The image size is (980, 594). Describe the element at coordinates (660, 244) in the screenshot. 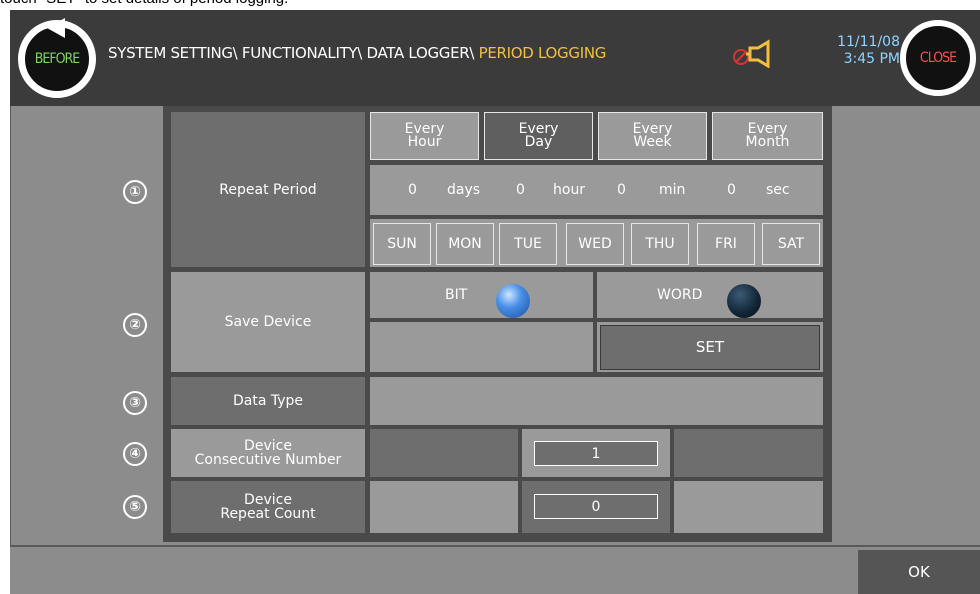

I see `weekday-thu-button: THU` at that location.